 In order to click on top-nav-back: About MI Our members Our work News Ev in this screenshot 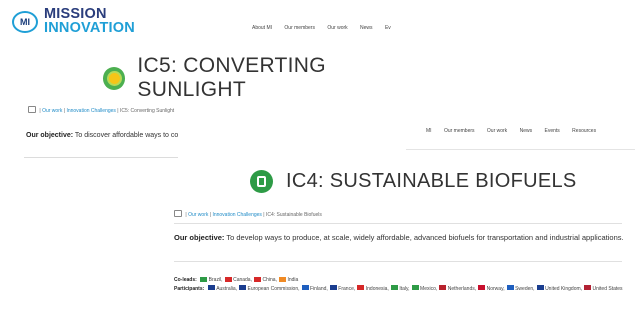, I will do `click(327, 28)`.